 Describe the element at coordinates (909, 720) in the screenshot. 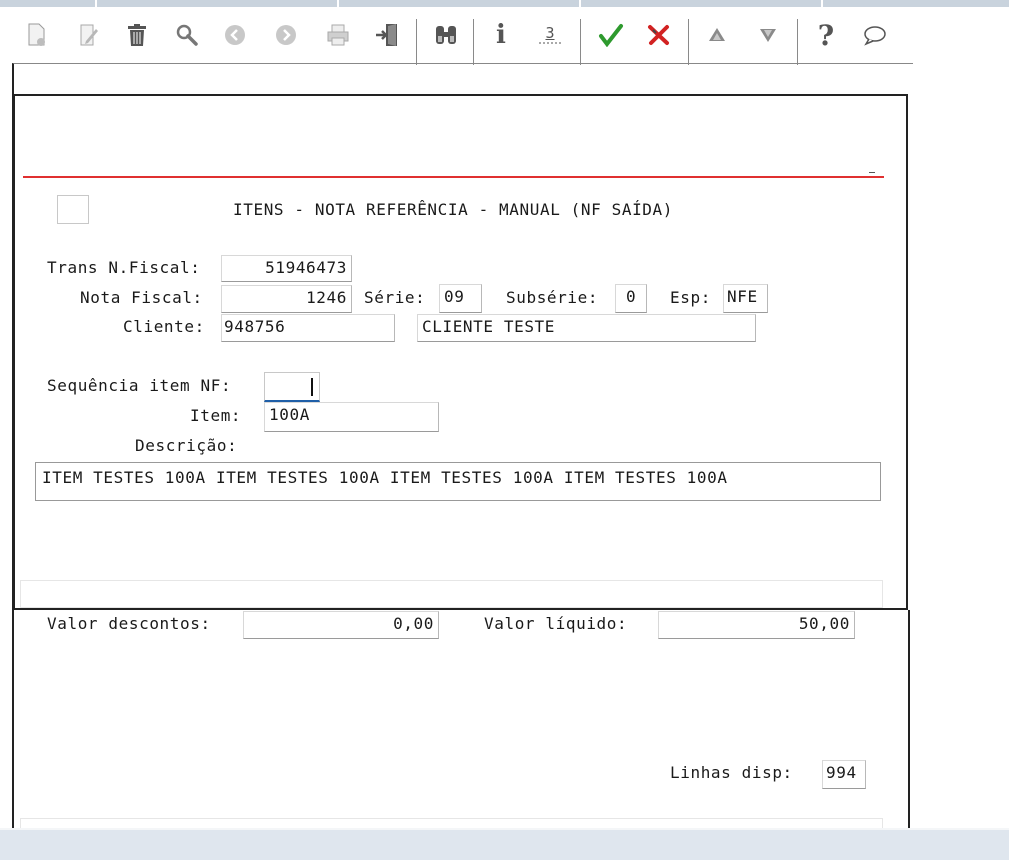

I see `frame-border` at that location.